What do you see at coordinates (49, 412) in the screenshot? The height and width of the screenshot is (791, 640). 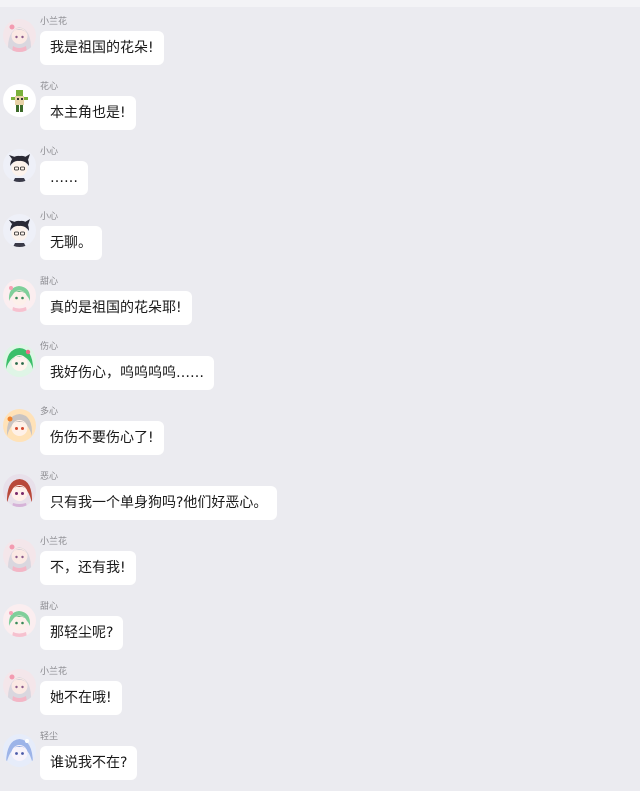 I see `sender-name: 多心` at bounding box center [49, 412].